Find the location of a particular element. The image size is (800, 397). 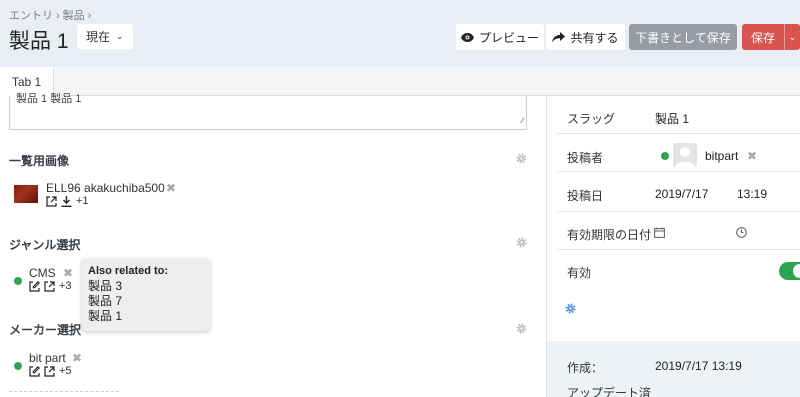

tooltip-title: Also related to: is located at coordinates (128, 271).